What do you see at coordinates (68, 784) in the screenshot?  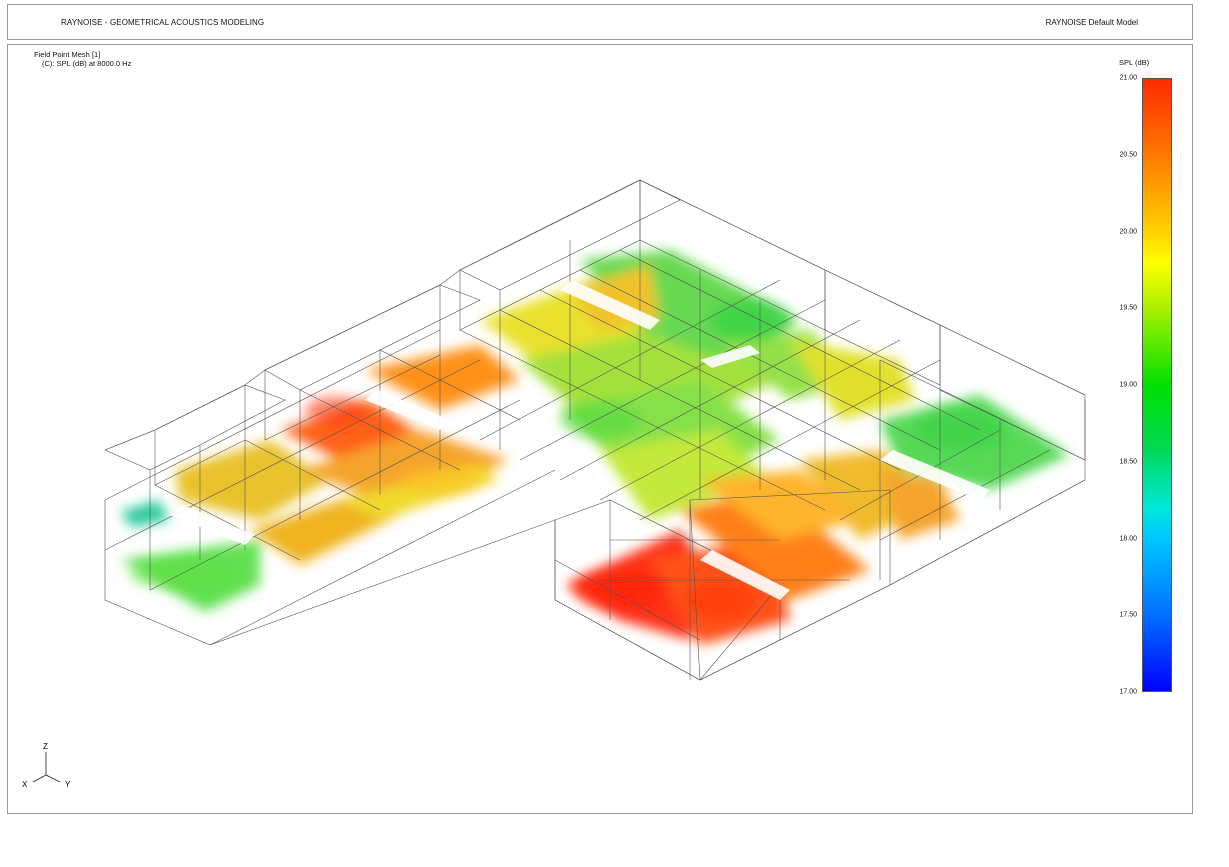 I see `axis-y-label: Y` at bounding box center [68, 784].